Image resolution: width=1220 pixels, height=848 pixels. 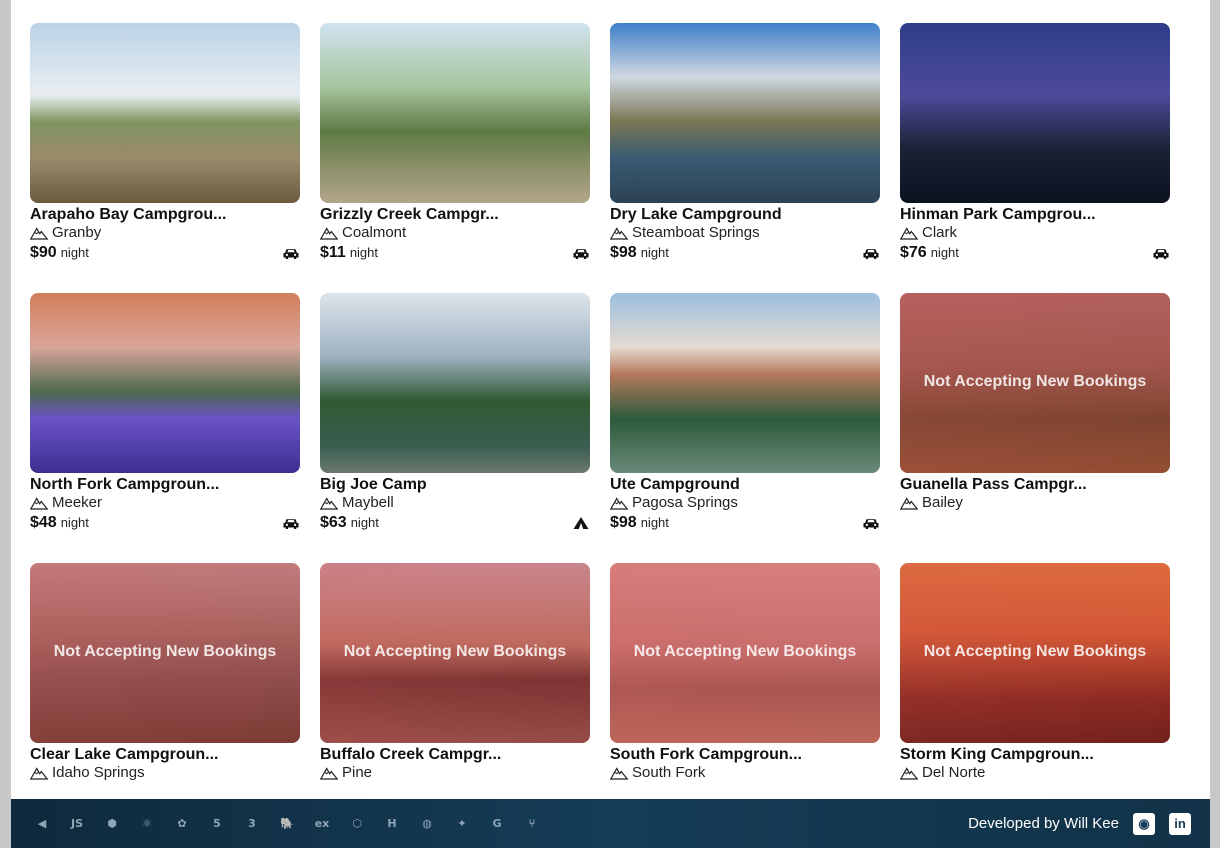 What do you see at coordinates (455, 253) in the screenshot?
I see `price-row: $11 night` at bounding box center [455, 253].